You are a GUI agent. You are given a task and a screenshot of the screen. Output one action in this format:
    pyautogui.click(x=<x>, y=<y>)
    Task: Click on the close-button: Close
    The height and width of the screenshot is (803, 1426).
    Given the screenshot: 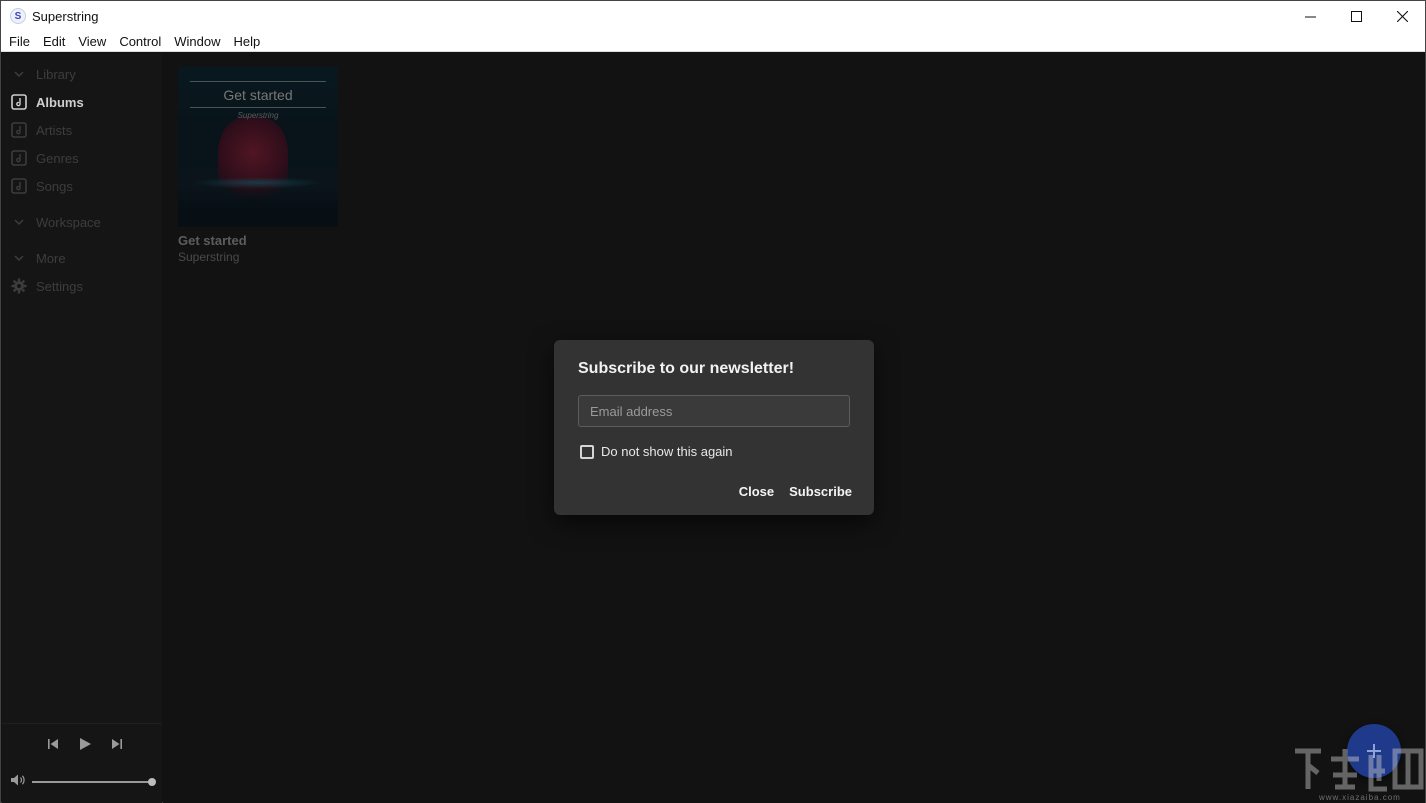 What is the action you would take?
    pyautogui.click(x=756, y=491)
    